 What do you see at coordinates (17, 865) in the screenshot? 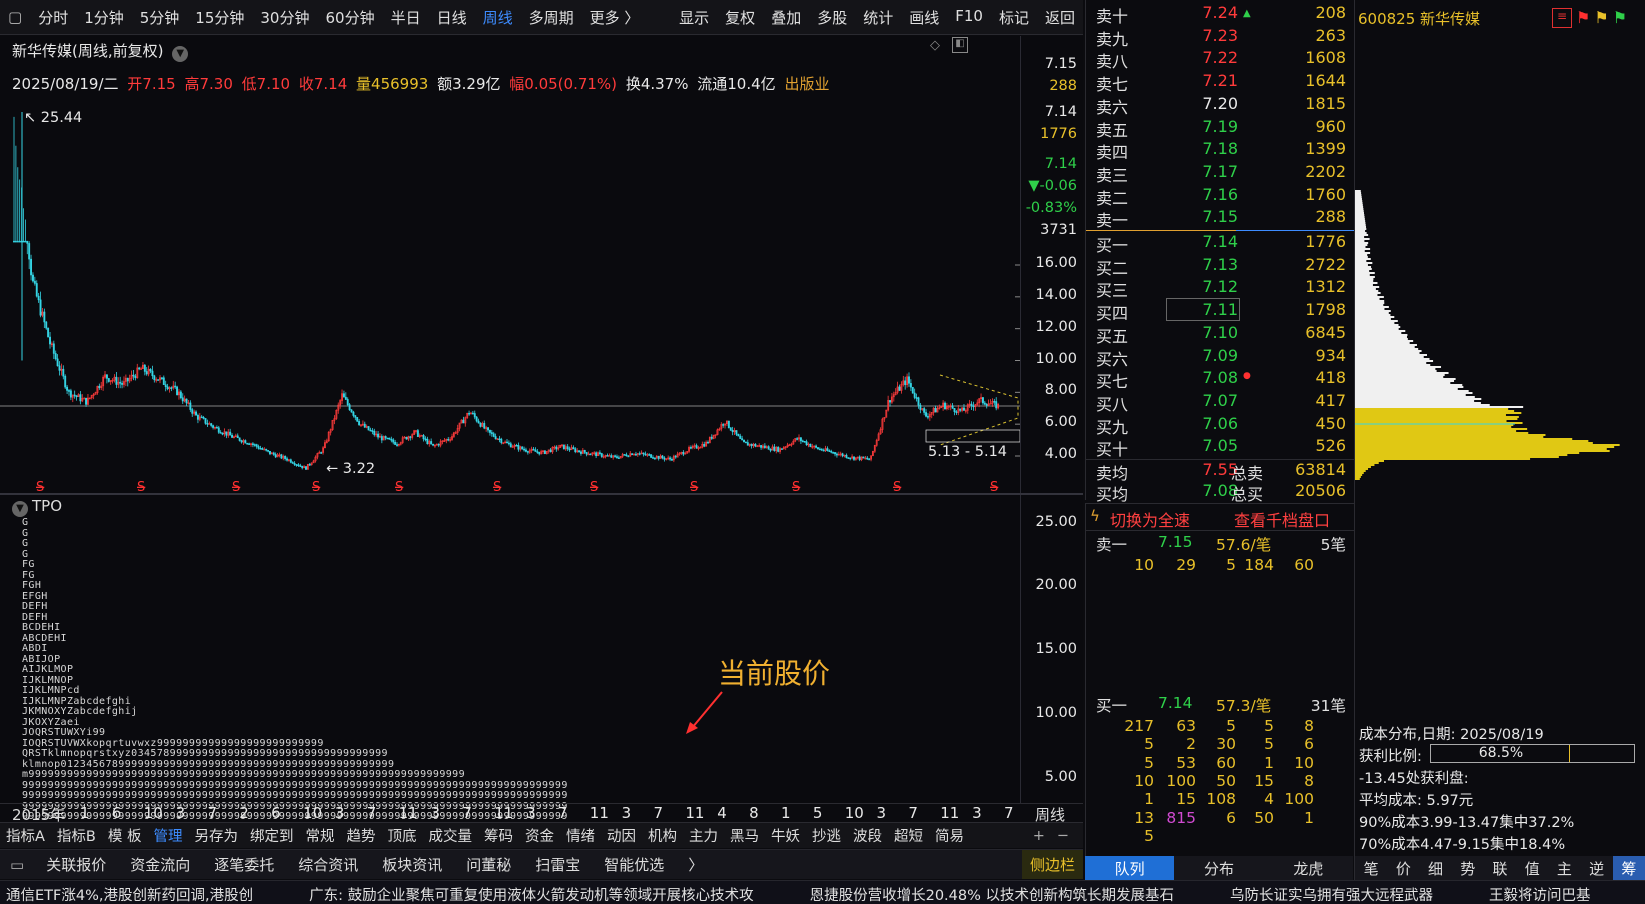
I see `panel-icon: ▭` at bounding box center [17, 865].